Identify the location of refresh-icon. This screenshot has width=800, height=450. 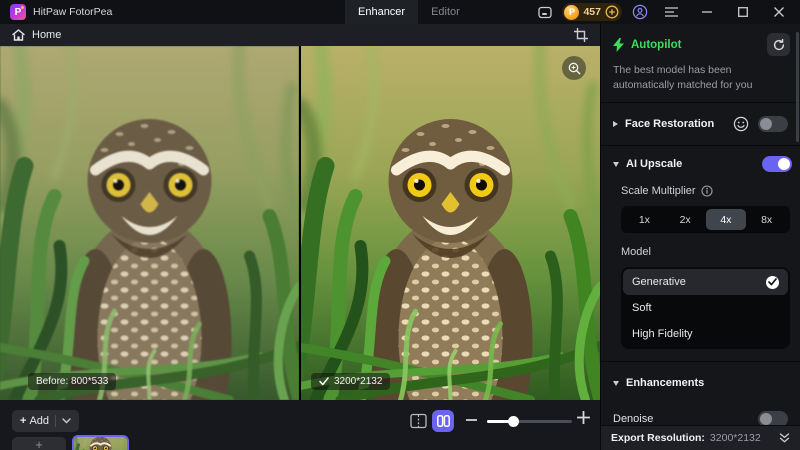
(778, 44).